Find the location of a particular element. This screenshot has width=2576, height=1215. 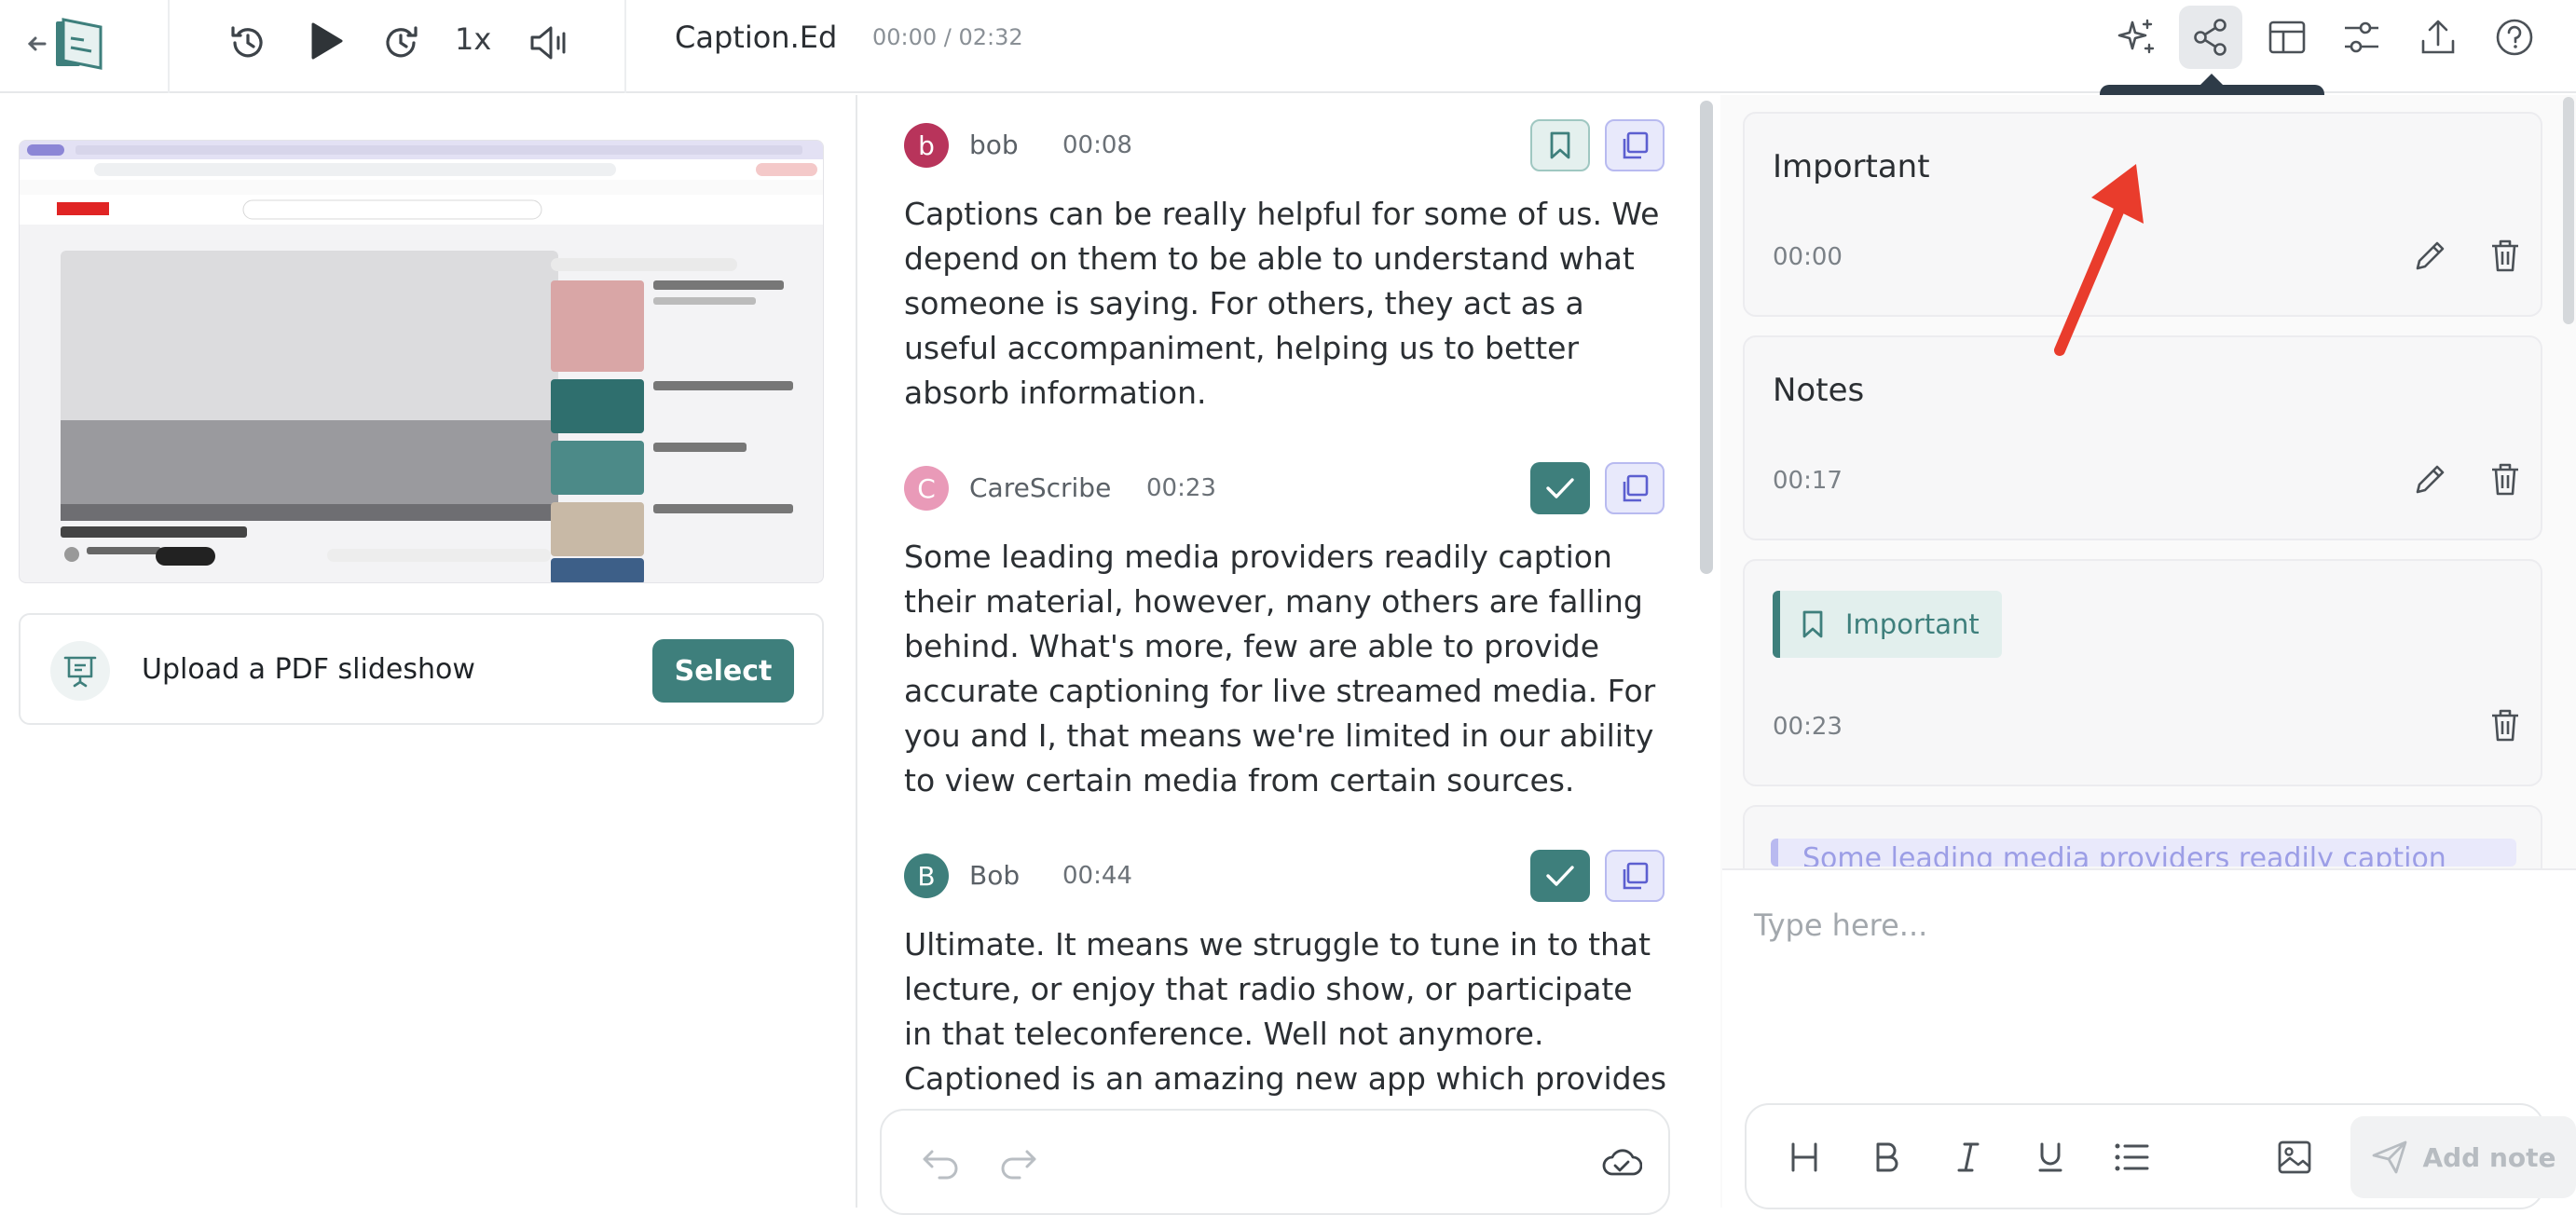

video-preview is located at coordinates (421, 362).